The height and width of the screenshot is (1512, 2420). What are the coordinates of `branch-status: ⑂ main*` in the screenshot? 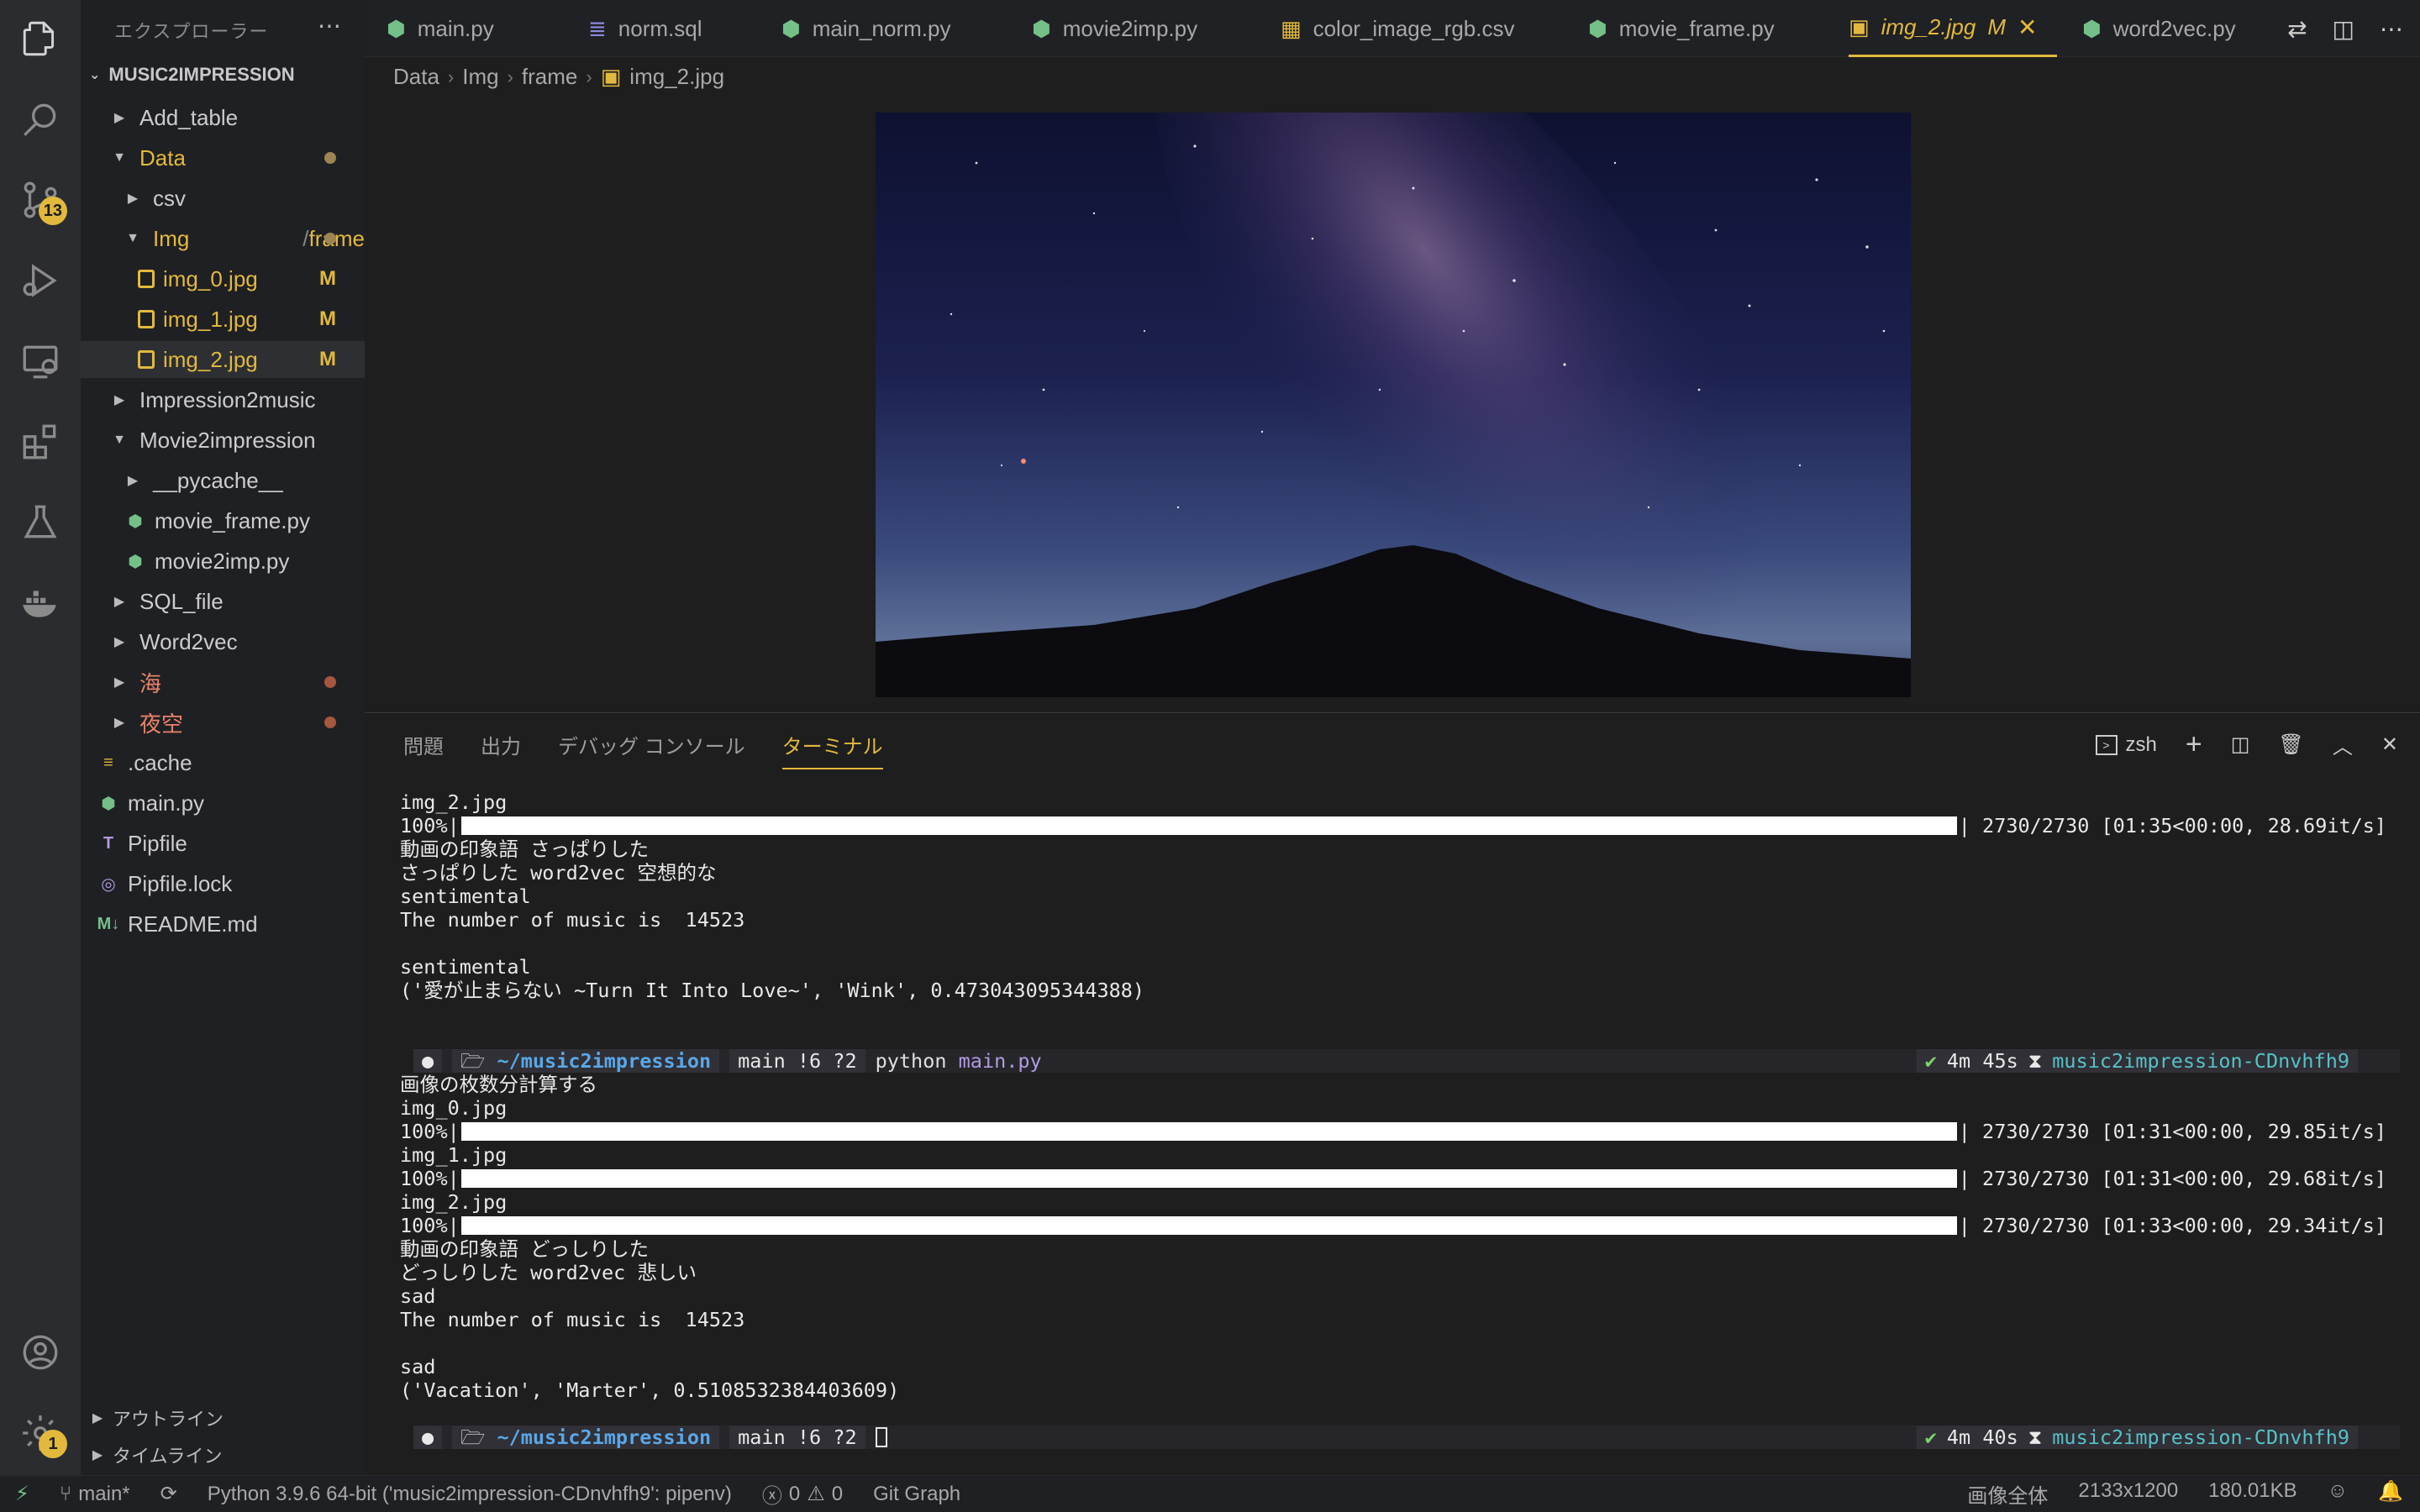 It's located at (95, 1494).